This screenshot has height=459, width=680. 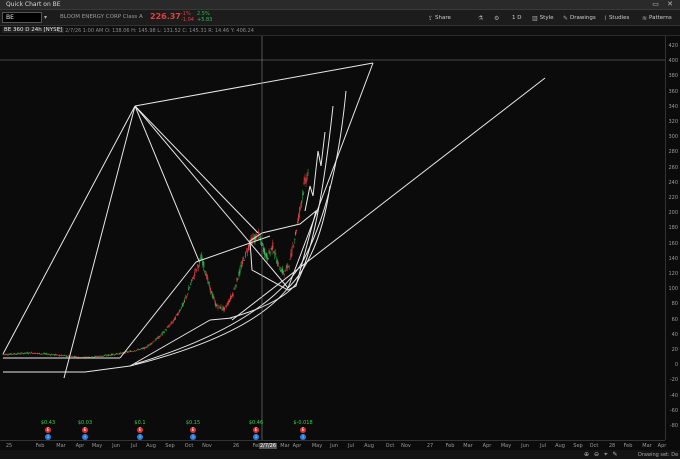 What do you see at coordinates (579, 18) in the screenshot?
I see `drawings-button: ✎ Drawings` at bounding box center [579, 18].